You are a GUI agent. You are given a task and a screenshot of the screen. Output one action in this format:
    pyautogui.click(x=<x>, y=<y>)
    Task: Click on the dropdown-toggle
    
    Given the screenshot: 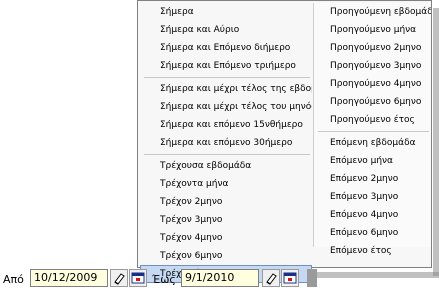 What is the action you would take?
    pyautogui.click(x=312, y=278)
    